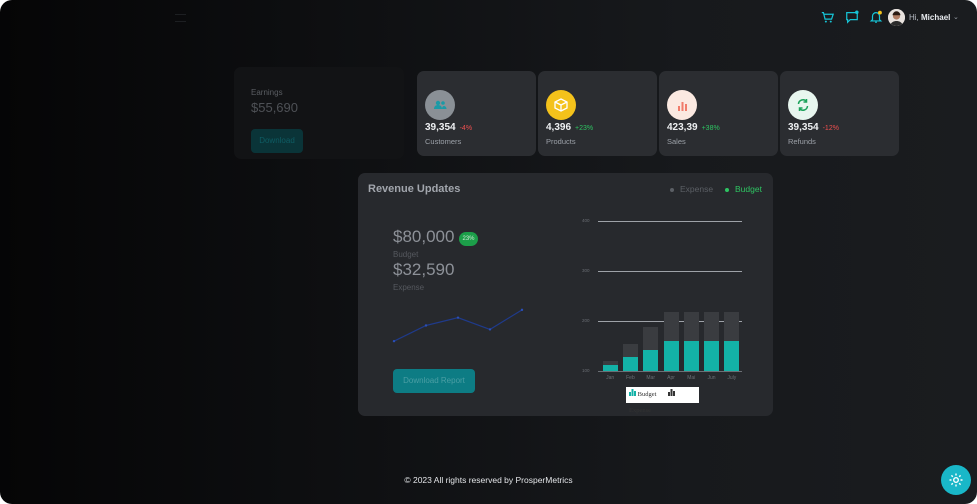 The width and height of the screenshot is (977, 504). Describe the element at coordinates (561, 141) in the screenshot. I see `stat-label: Products` at that location.